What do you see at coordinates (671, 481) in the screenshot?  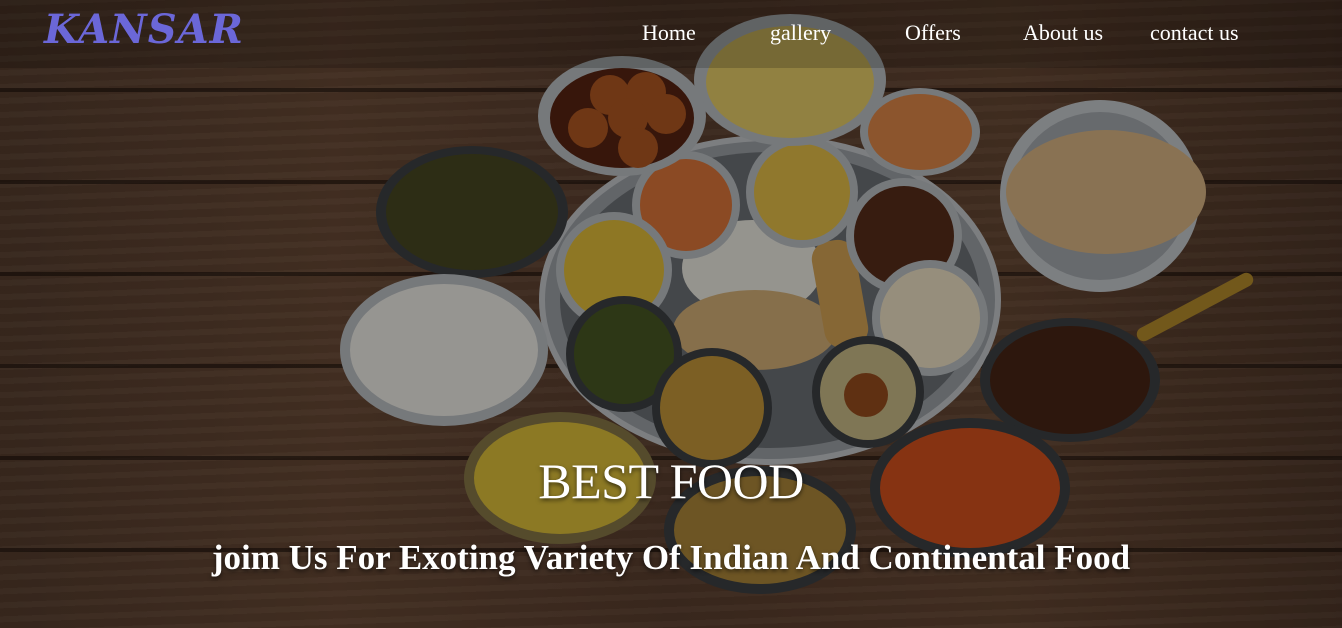 I see `hero-title: BEST FOOD` at bounding box center [671, 481].